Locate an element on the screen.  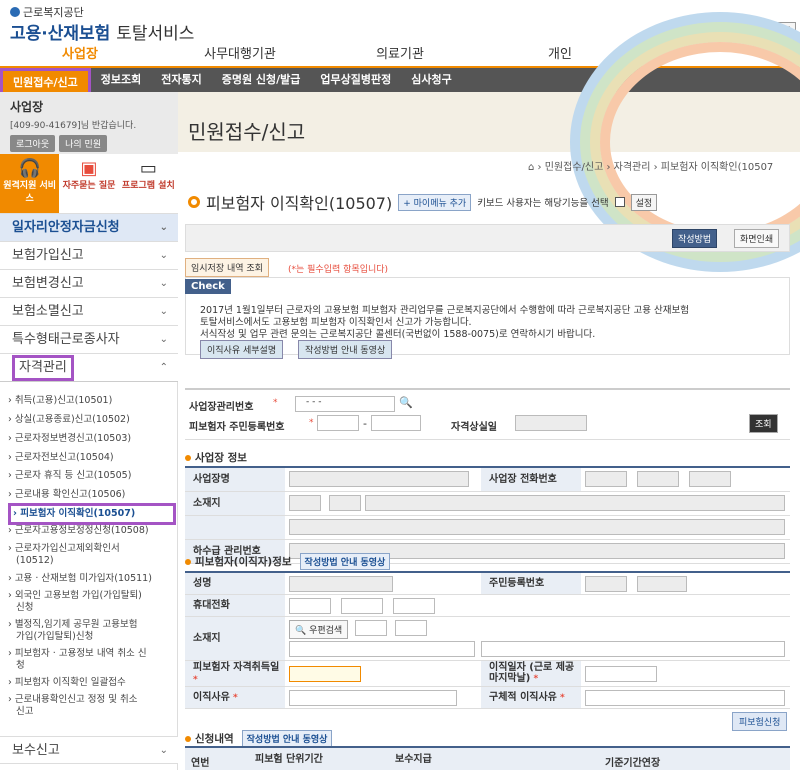
temp-save-button: 임시저장 내역 조회 is located at coordinates (227, 267).